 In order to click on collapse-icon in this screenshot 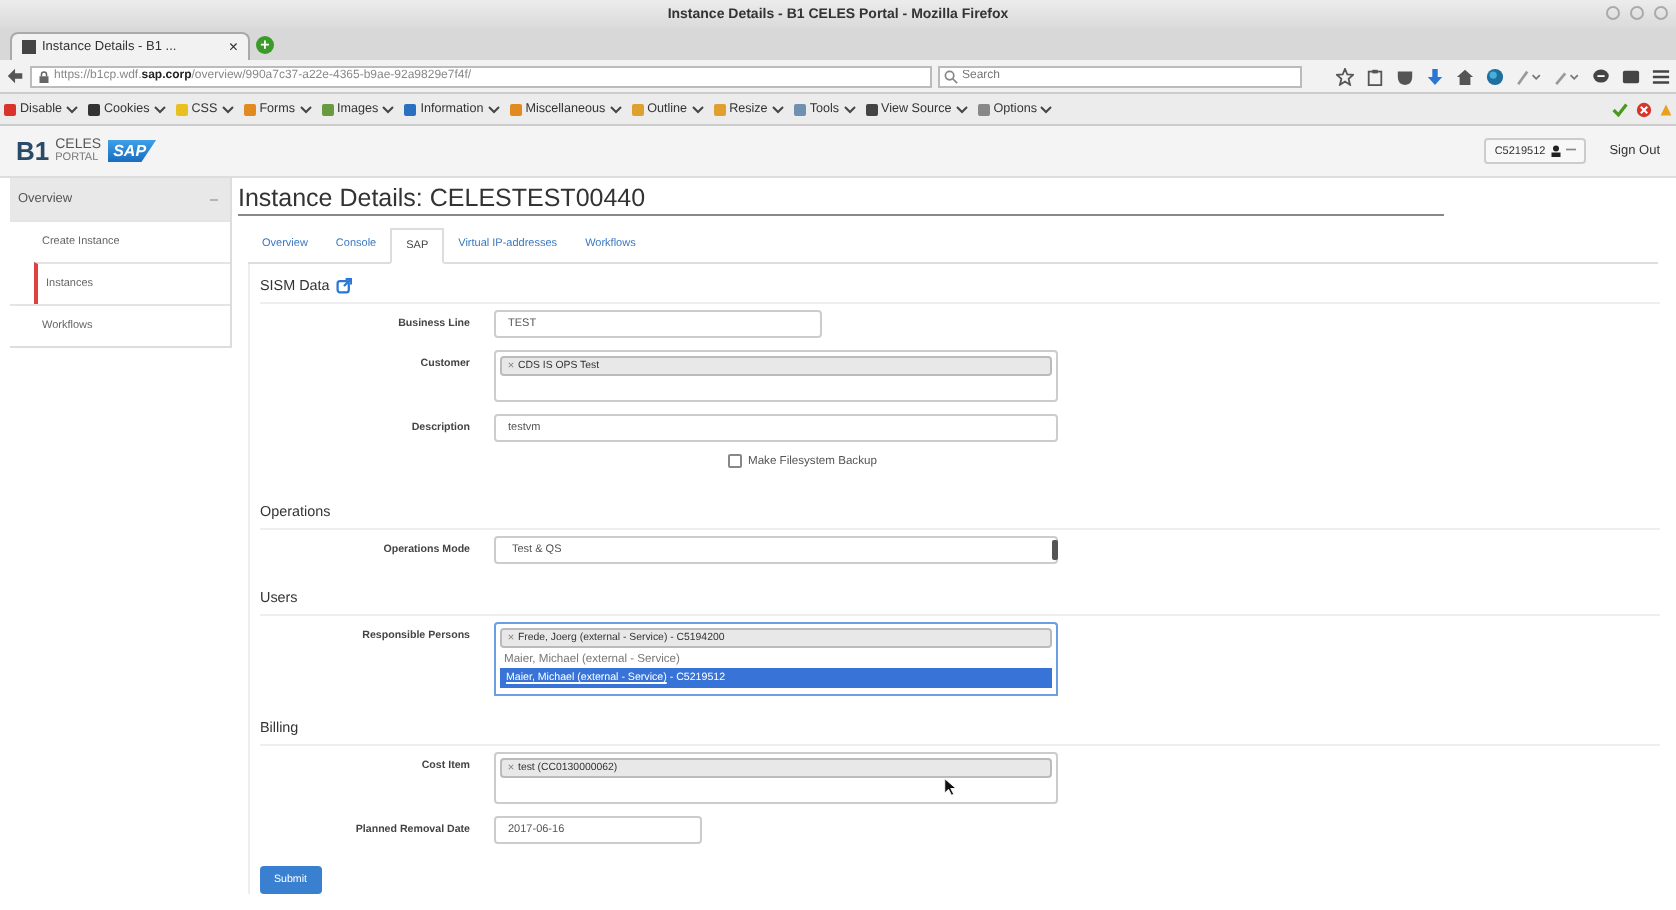, I will do `click(214, 199)`.